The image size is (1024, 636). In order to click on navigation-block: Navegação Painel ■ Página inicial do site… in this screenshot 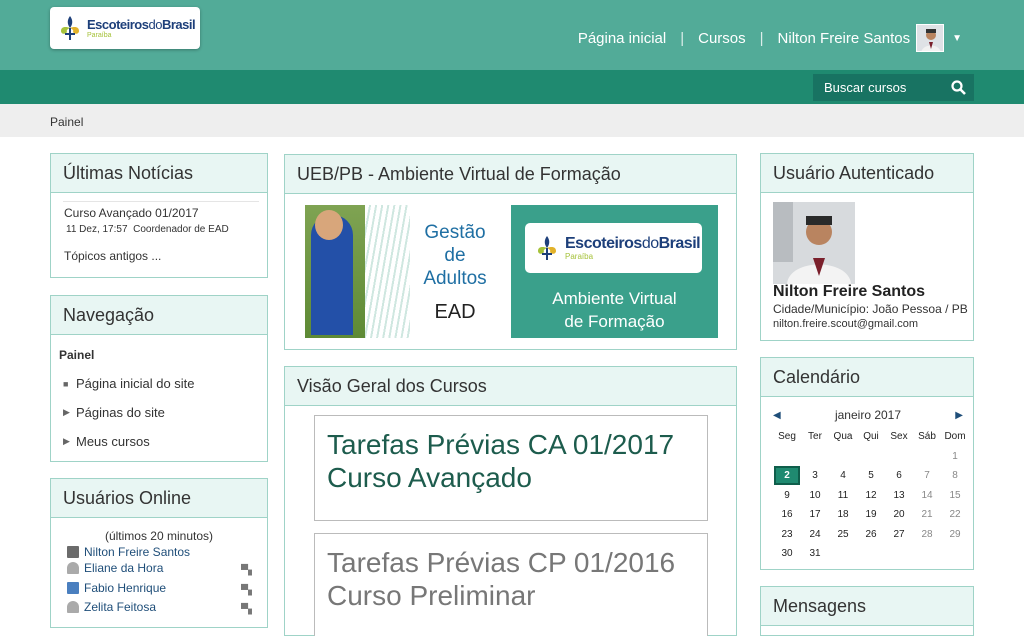, I will do `click(159, 378)`.